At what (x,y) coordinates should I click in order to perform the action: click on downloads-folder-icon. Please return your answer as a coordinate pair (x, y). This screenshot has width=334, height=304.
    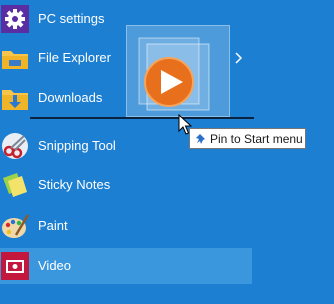
    Looking at the image, I should click on (15, 98).